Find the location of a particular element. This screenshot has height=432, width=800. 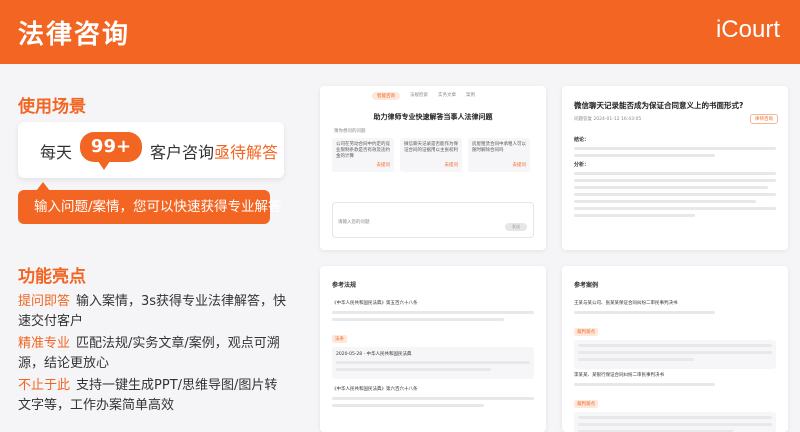

suggest-hint: 猜你想问的问题 is located at coordinates (350, 131).